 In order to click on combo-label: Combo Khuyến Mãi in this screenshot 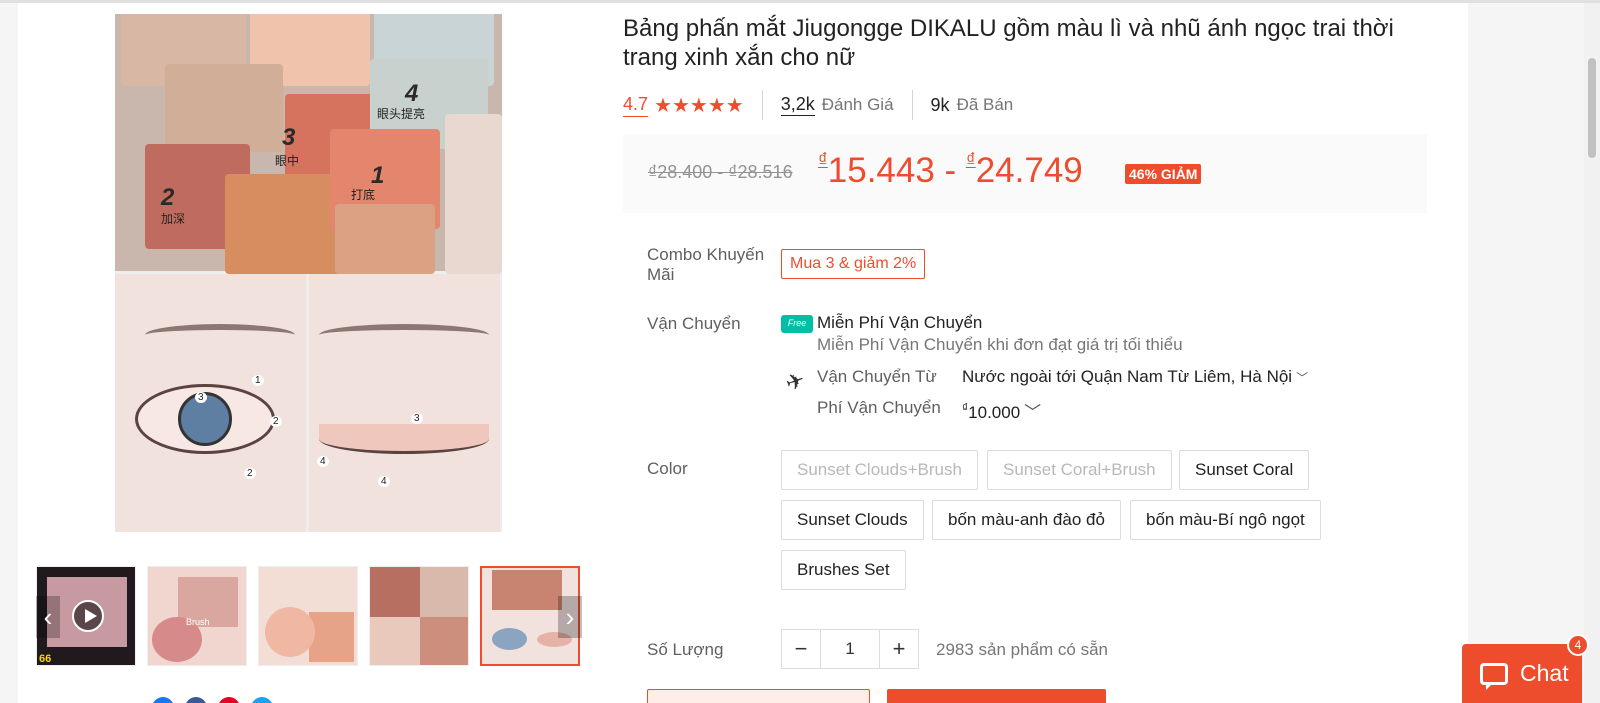, I will do `click(706, 264)`.